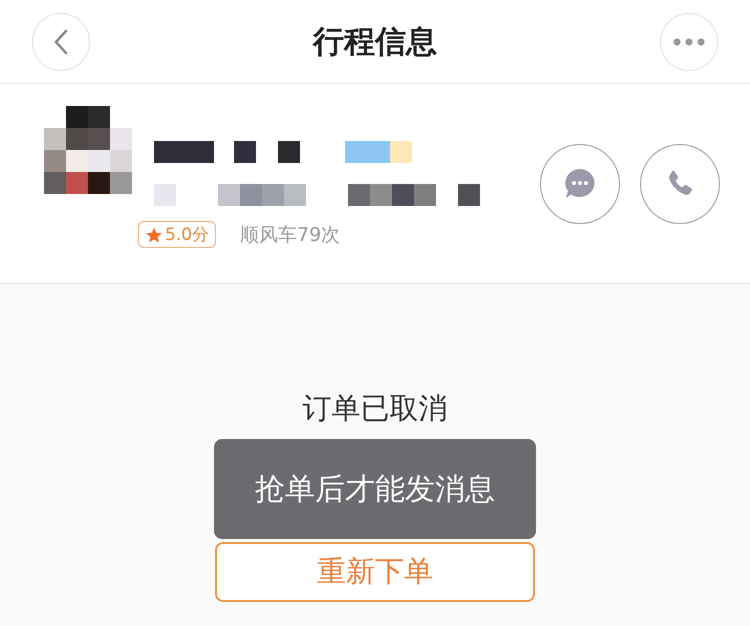 The height and width of the screenshot is (626, 750). What do you see at coordinates (375, 42) in the screenshot?
I see `page-title: 行程信息` at bounding box center [375, 42].